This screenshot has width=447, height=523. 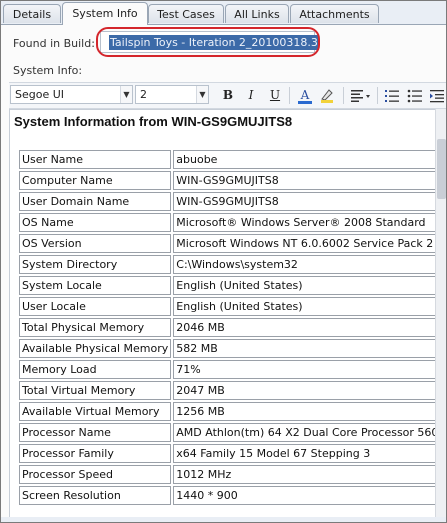 I want to click on bold-button: B, so click(x=228, y=95).